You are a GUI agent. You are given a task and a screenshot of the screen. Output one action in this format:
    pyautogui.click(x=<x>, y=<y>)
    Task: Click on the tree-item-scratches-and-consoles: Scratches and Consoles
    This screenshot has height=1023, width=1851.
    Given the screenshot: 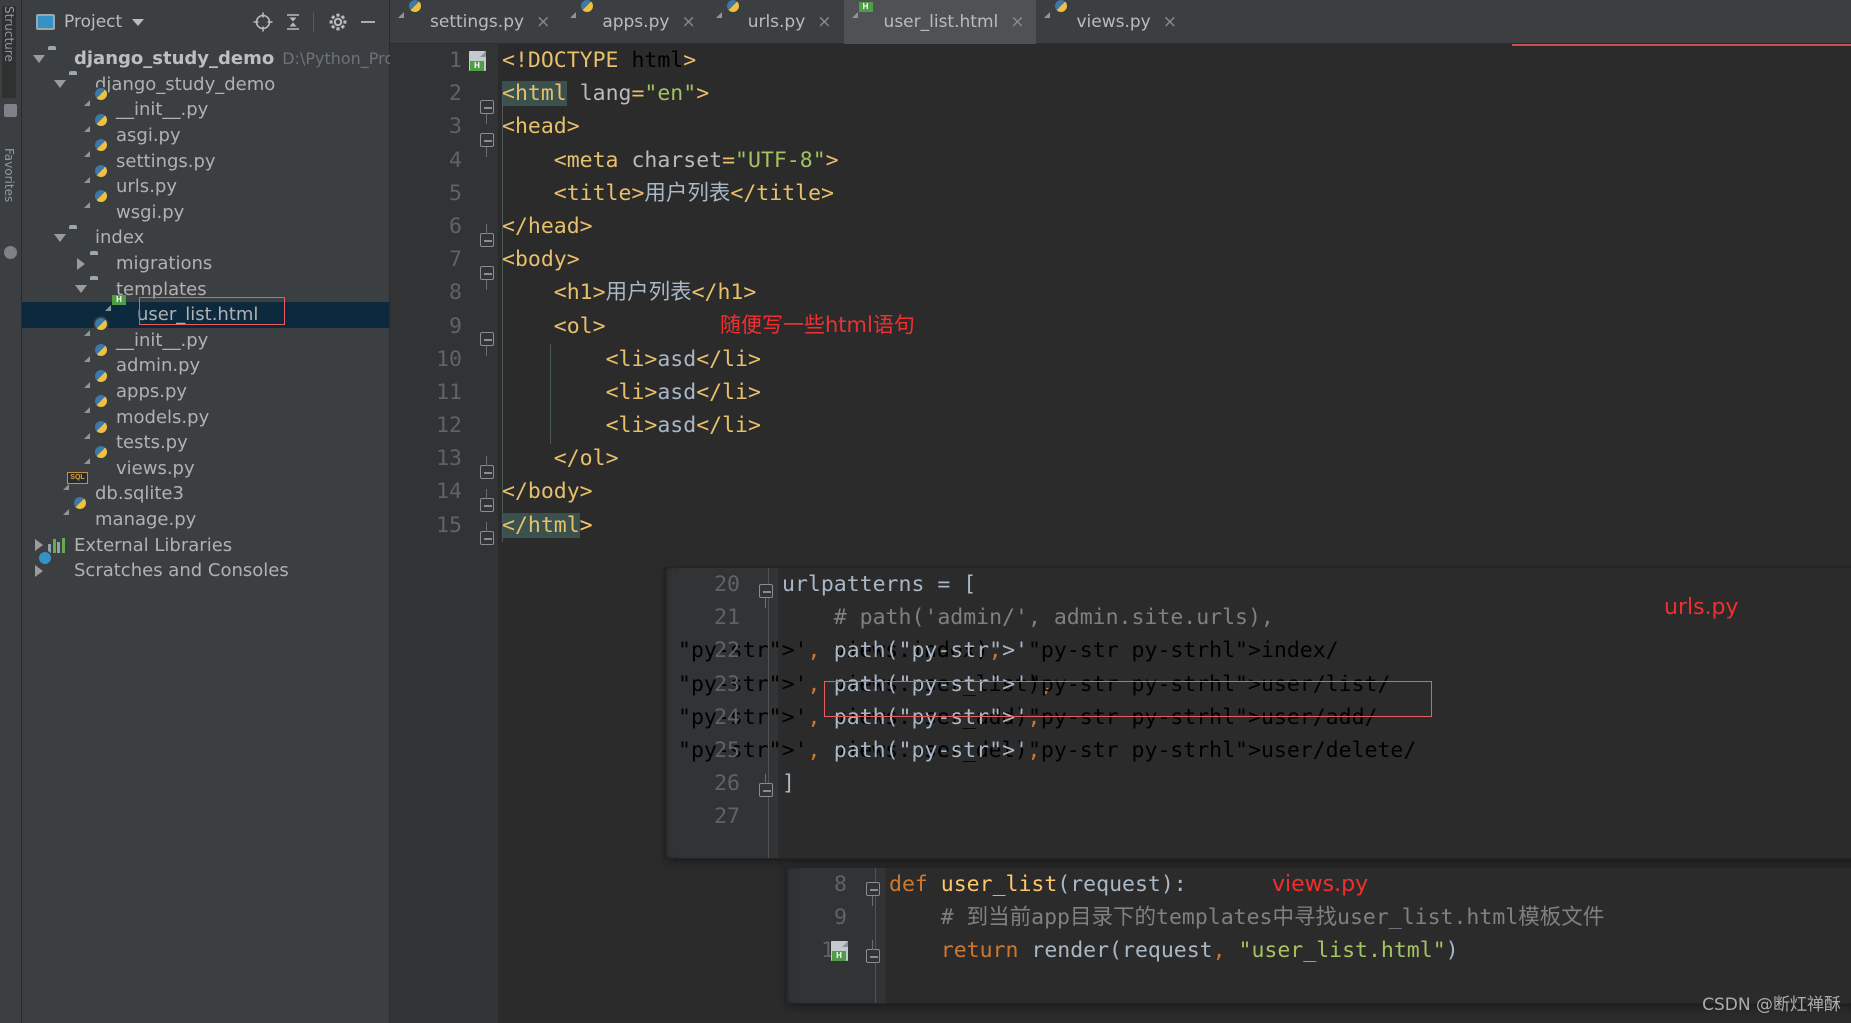 What is the action you would take?
    pyautogui.click(x=205, y=571)
    